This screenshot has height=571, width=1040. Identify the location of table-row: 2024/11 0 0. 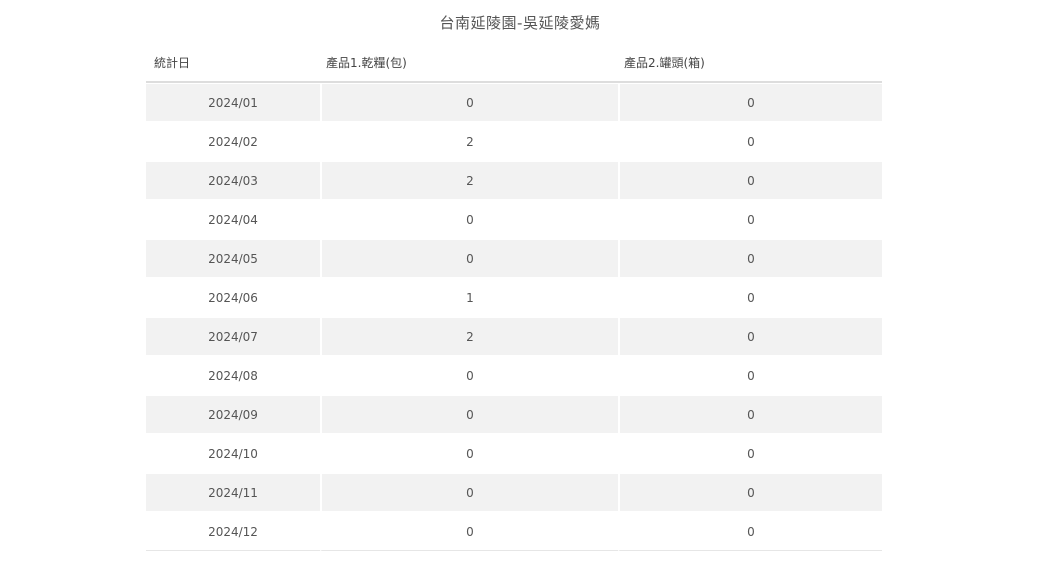
(514, 492).